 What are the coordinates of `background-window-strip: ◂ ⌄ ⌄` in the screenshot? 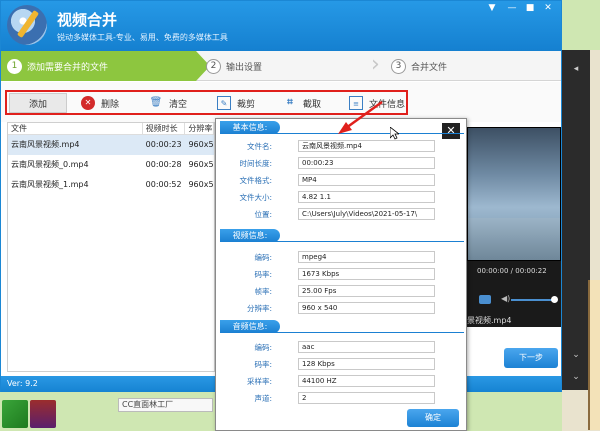 It's located at (576, 220).